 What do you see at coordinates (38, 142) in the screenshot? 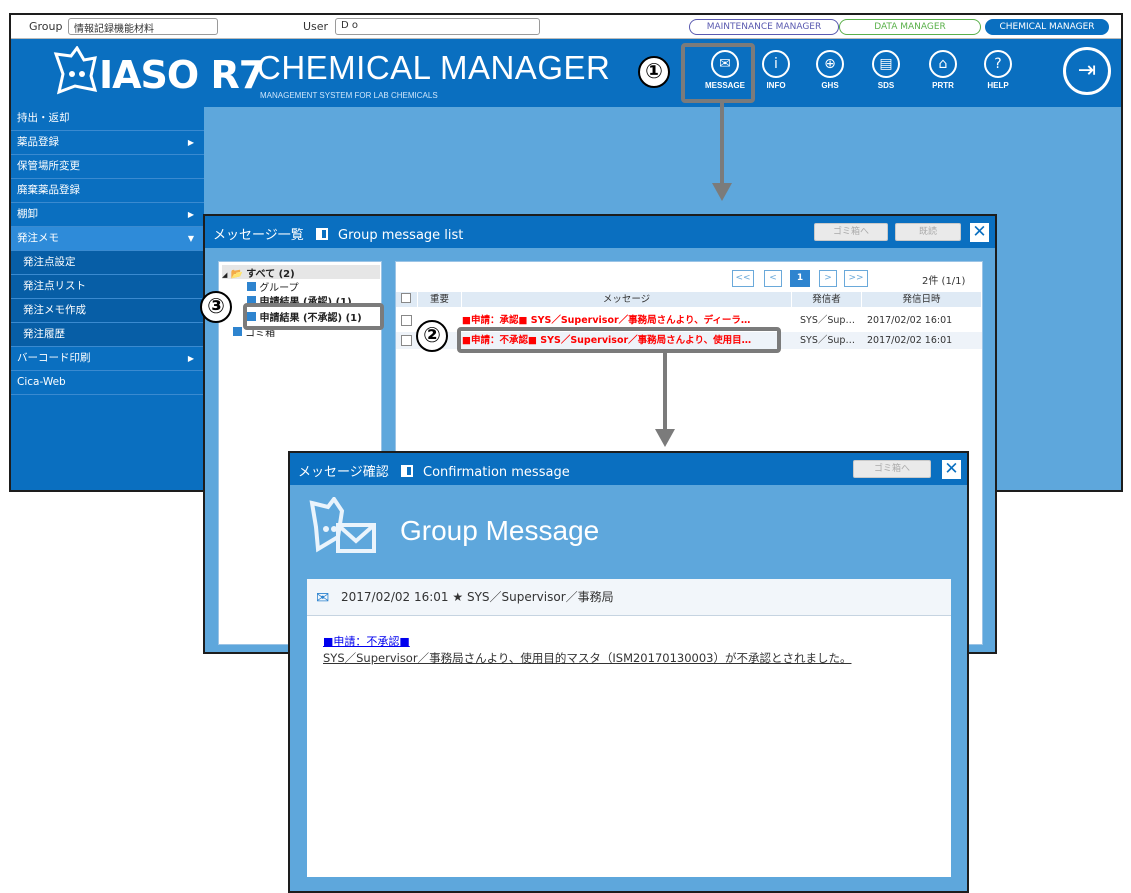
I see `sidebar-item-label: 薬品登録` at bounding box center [38, 142].